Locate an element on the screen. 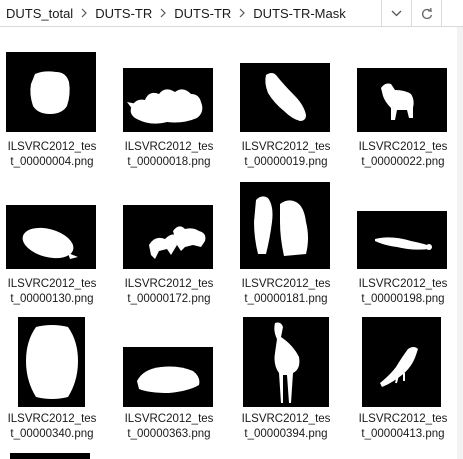 The image size is (463, 459). file-name: t_00000181.png is located at coordinates (286, 299).